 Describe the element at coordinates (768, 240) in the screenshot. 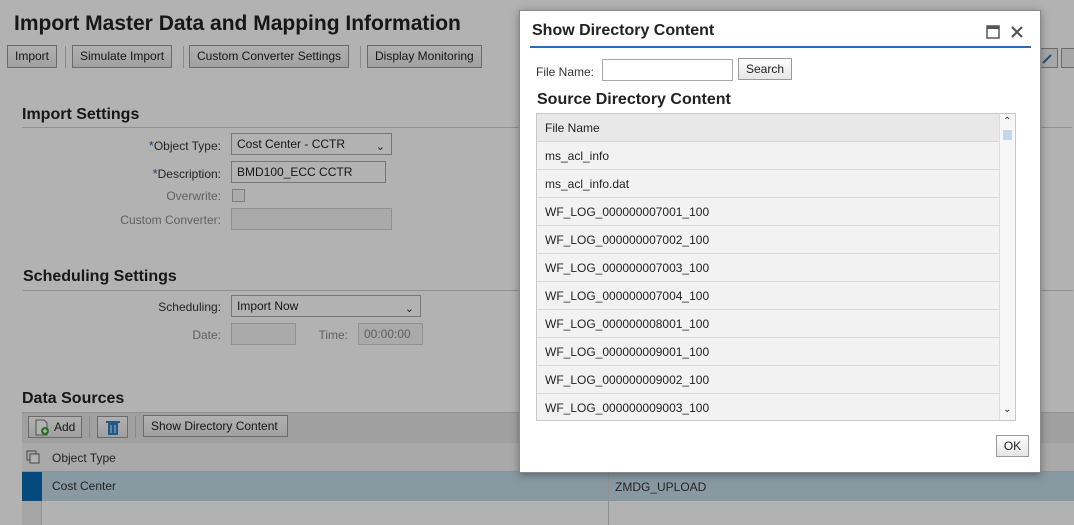

I see `file-list-item: WF_LOG_000000007002_100` at that location.